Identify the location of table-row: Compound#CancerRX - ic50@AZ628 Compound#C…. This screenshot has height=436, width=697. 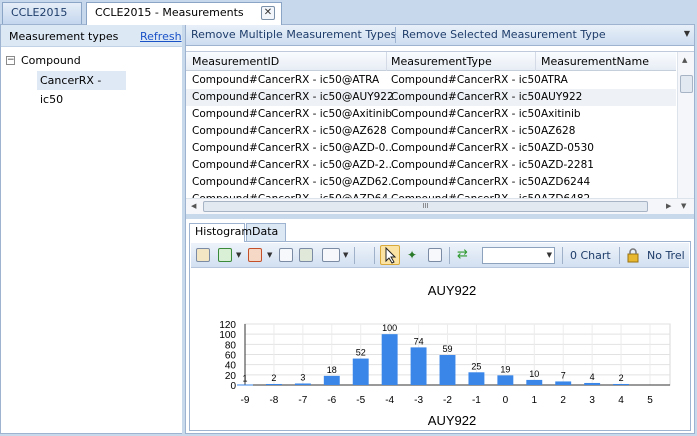
(431, 131).